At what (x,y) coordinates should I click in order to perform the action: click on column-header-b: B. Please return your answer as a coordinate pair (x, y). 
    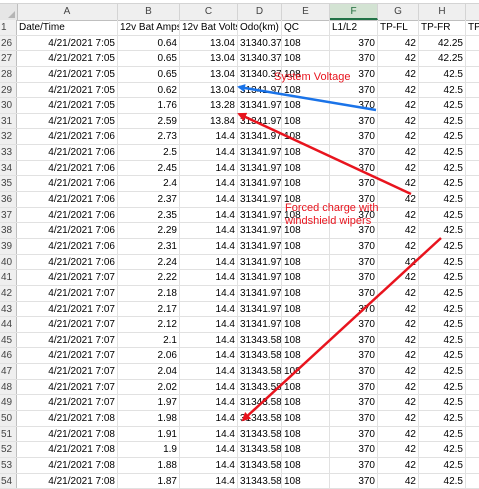
    Looking at the image, I should click on (149, 12).